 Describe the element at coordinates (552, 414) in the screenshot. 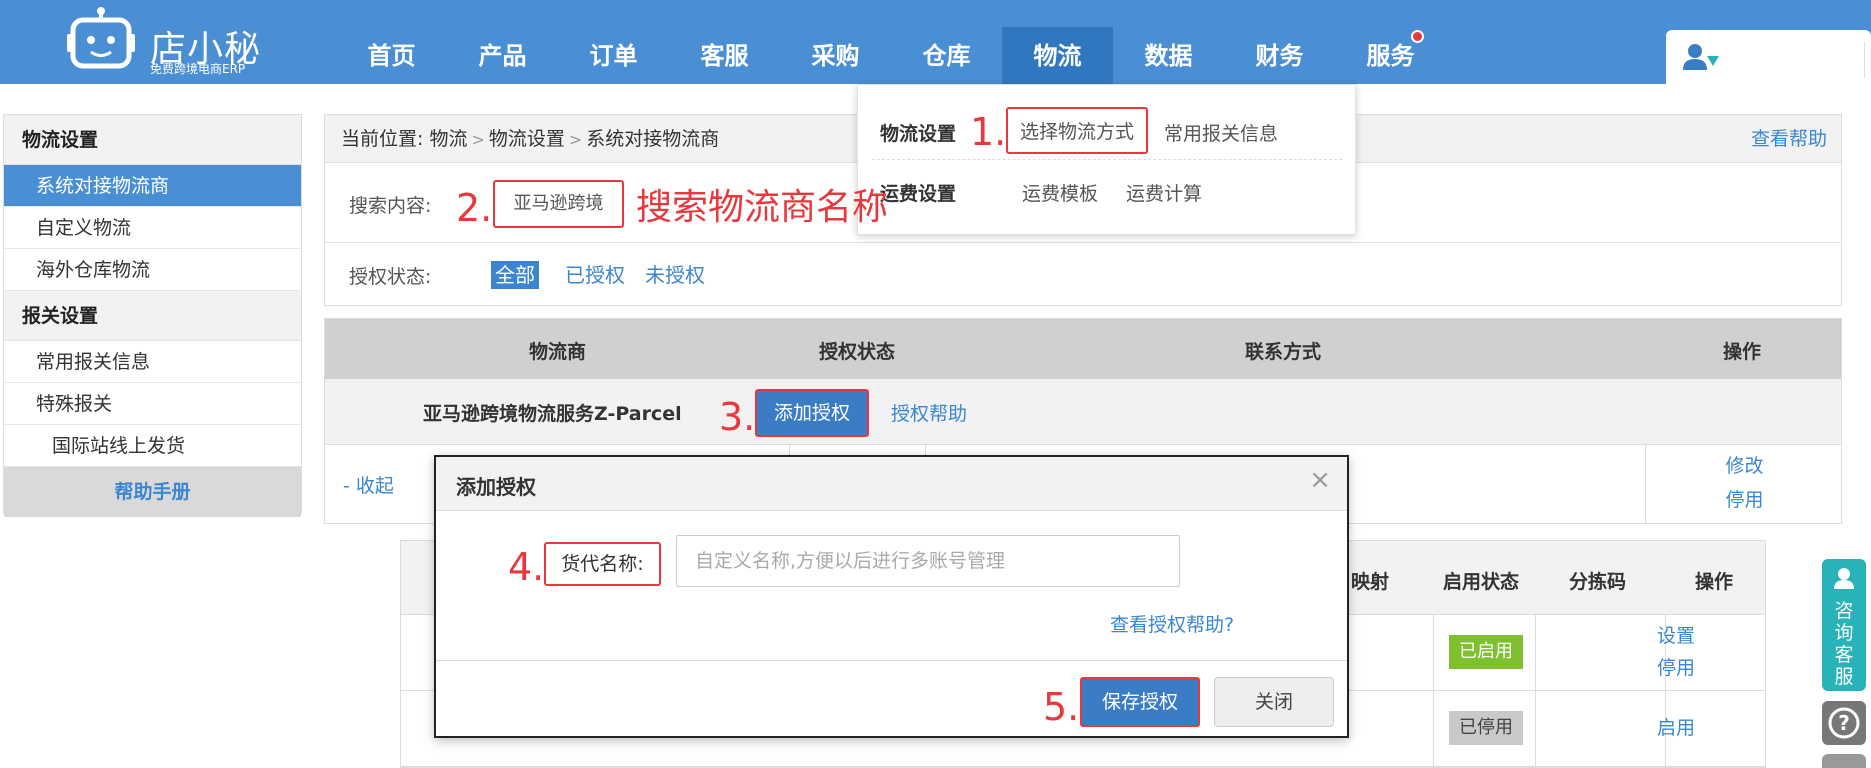

I see `carrier-name: 亚马逊跨境物流服务Z-Parcel` at that location.